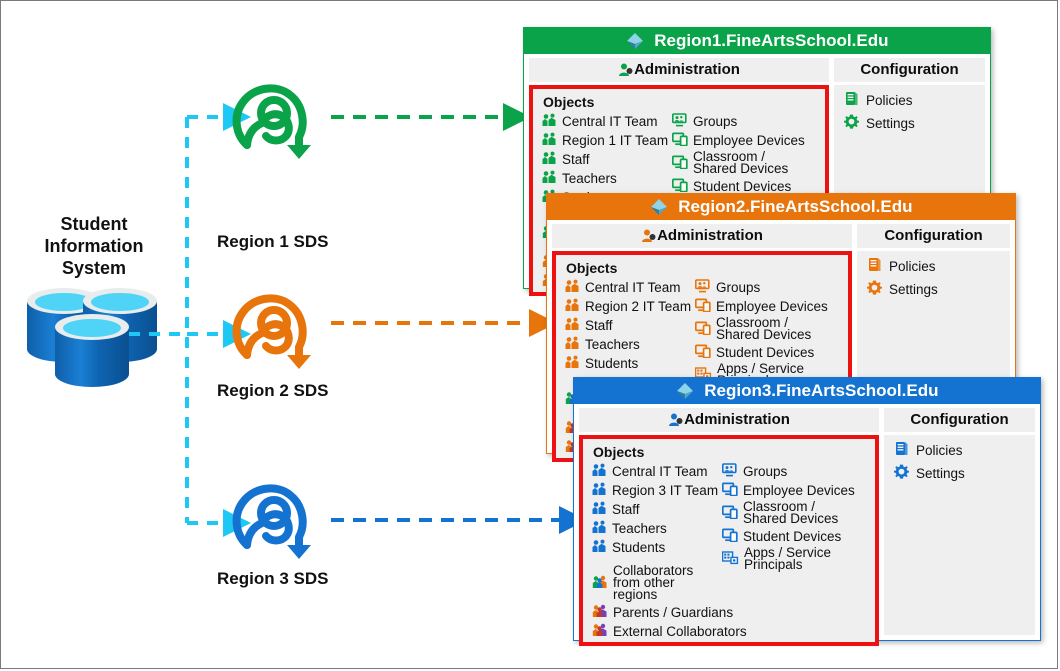 This screenshot has height=671, width=1060. I want to click on tab-configuration-label-region2: Configuration, so click(933, 235).